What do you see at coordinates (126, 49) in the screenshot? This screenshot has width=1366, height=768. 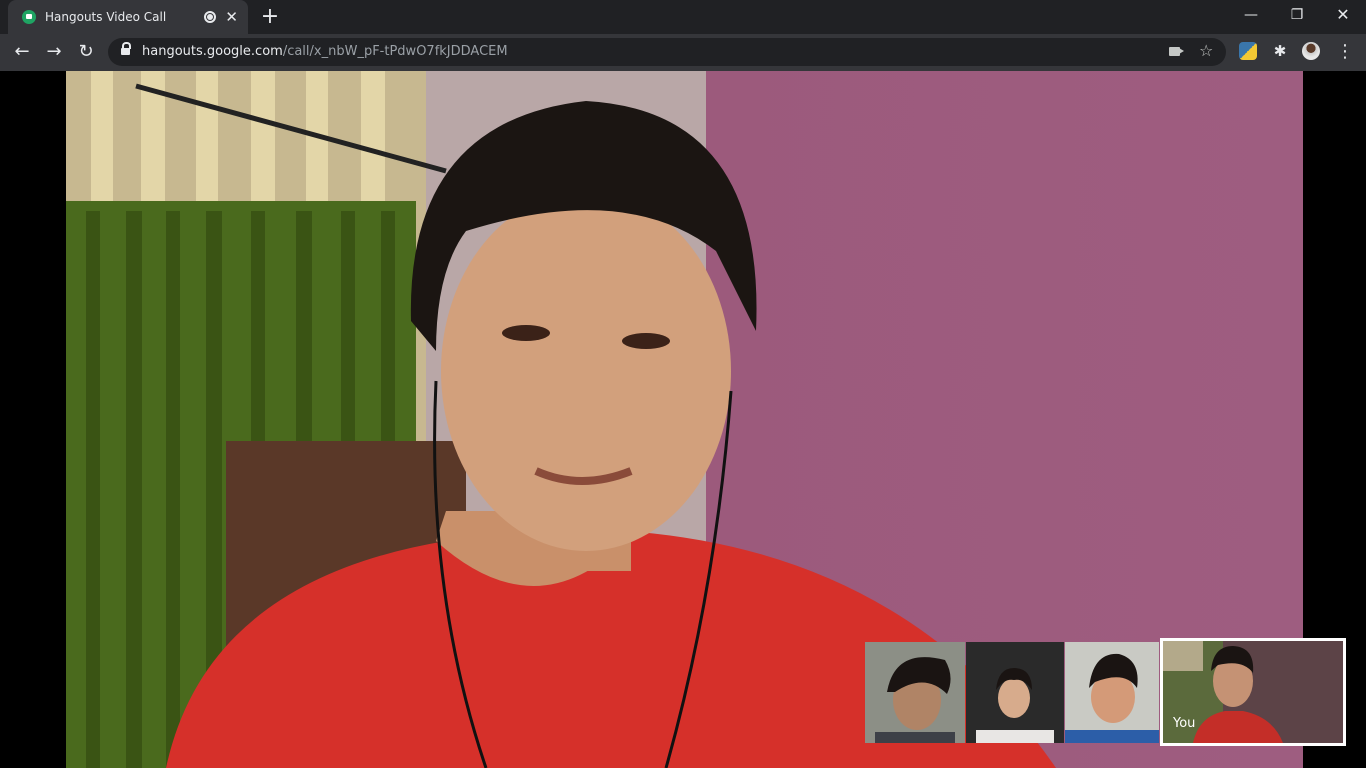 I see `lock-icon` at bounding box center [126, 49].